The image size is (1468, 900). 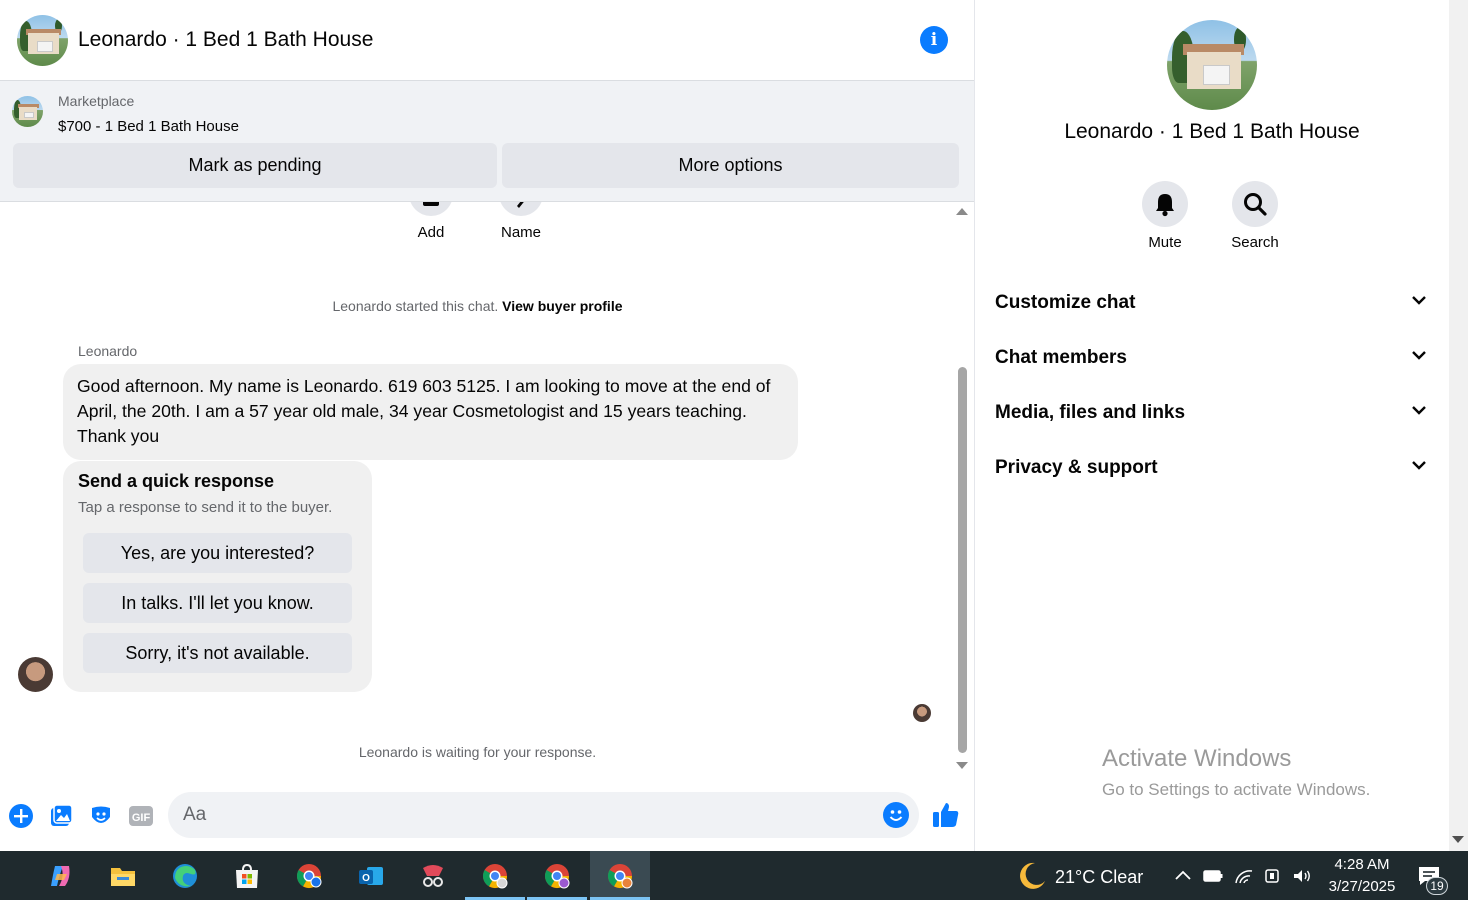 What do you see at coordinates (96, 101) in the screenshot?
I see `listing-source: Marketplace` at bounding box center [96, 101].